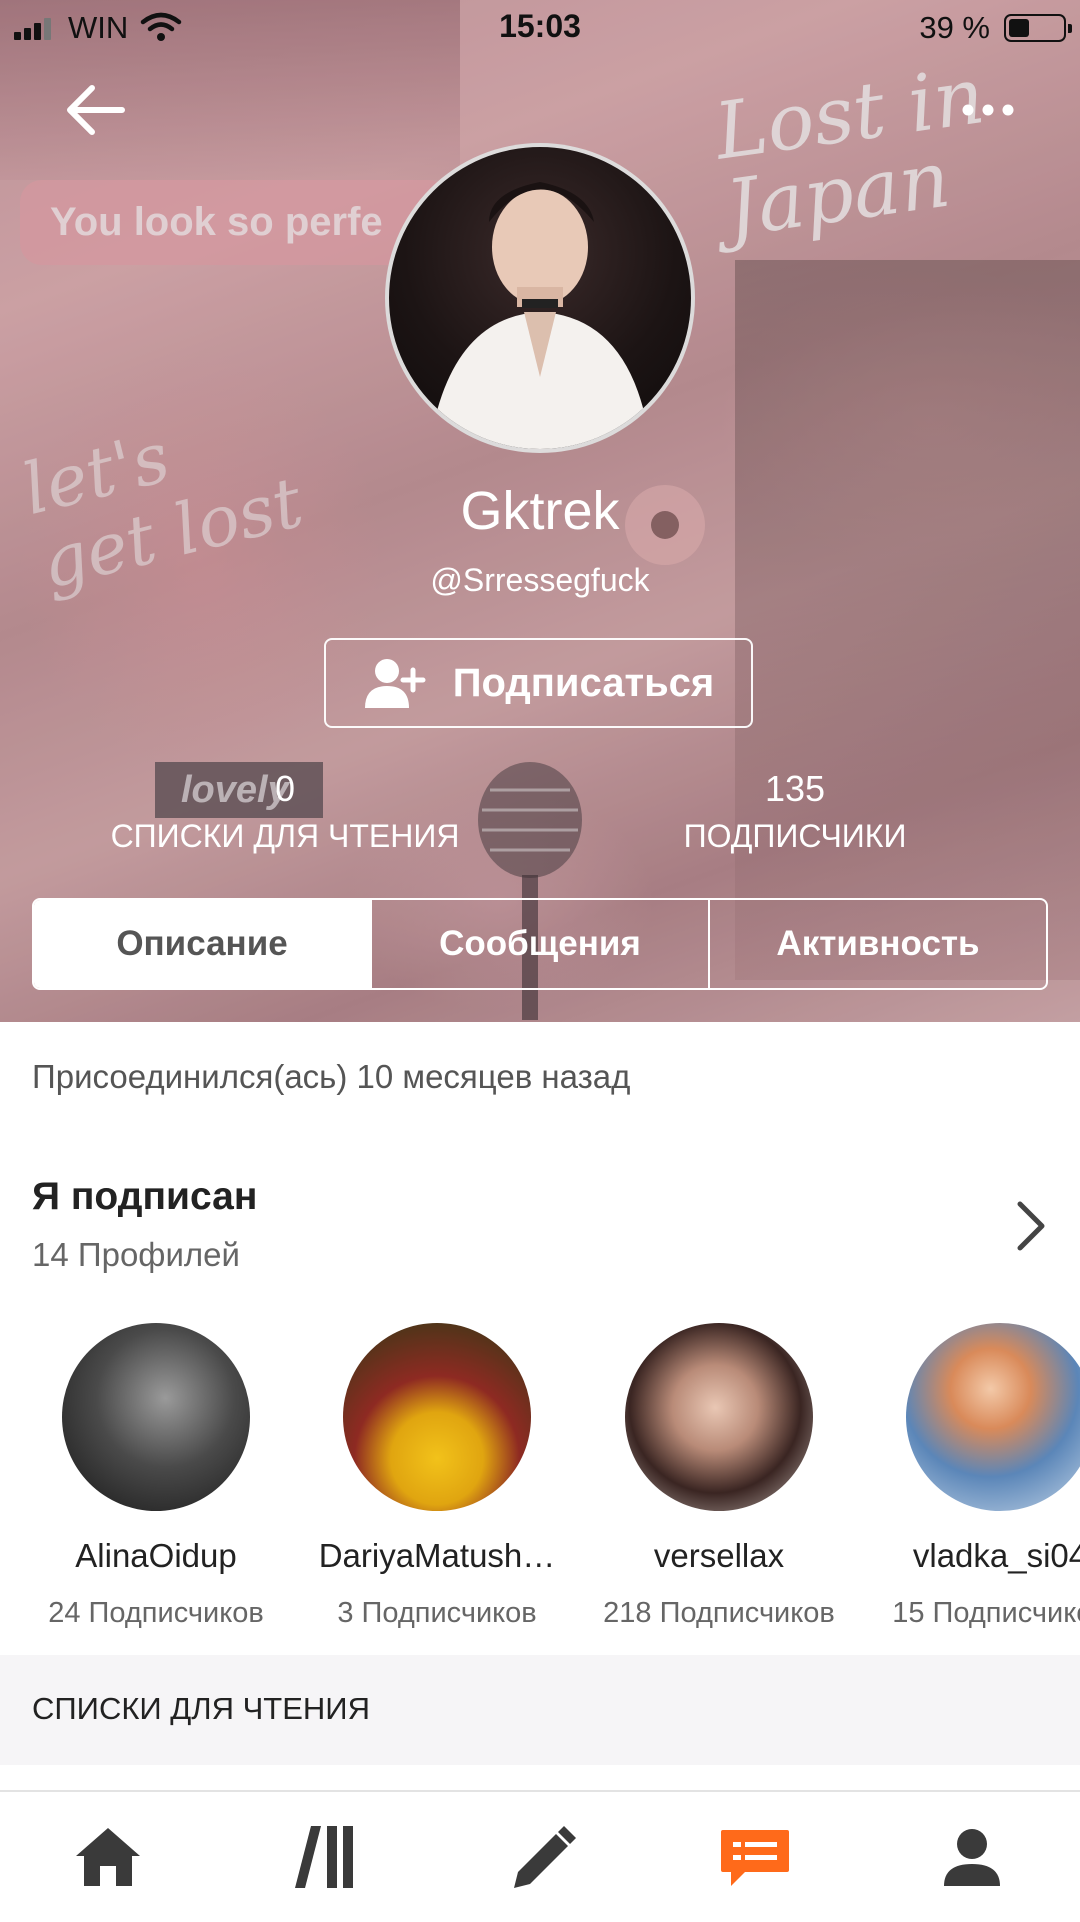  I want to click on following-count: 14 Профилей, so click(136, 1254).